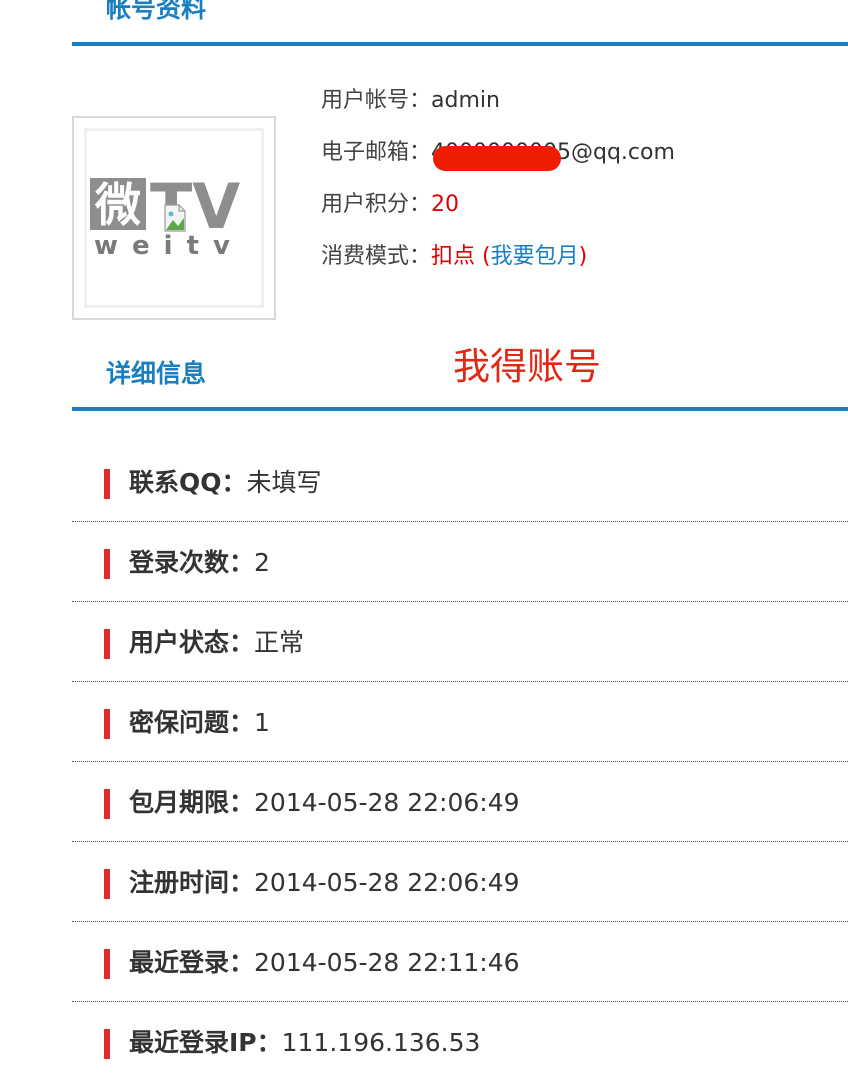  What do you see at coordinates (460, 561) in the screenshot?
I see `detail-row-login-count: 登录次数：2` at bounding box center [460, 561].